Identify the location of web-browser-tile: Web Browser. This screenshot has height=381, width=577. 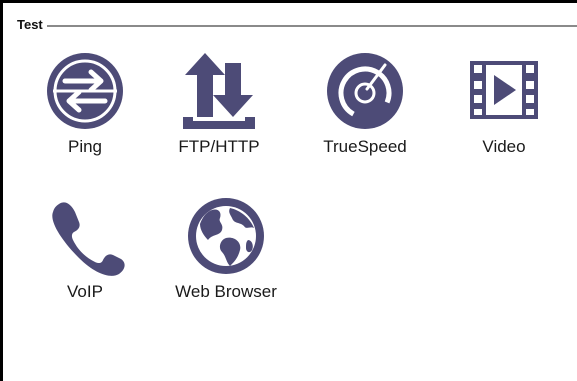
(226, 251).